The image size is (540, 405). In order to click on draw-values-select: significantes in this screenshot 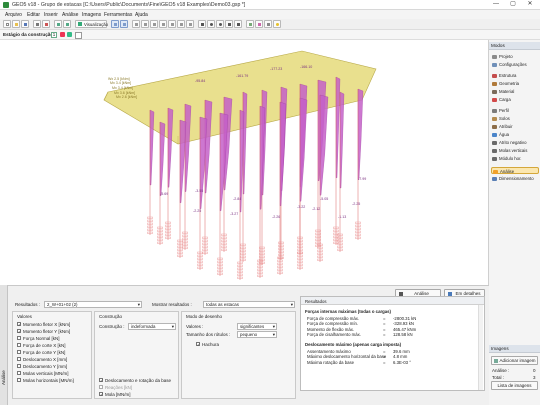, I will do `click(257, 326)`.